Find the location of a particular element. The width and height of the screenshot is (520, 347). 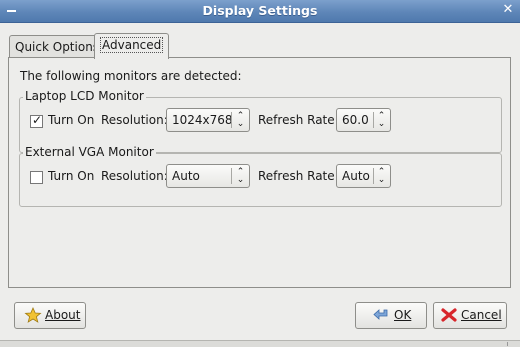

about-button-label: About is located at coordinates (63, 315).